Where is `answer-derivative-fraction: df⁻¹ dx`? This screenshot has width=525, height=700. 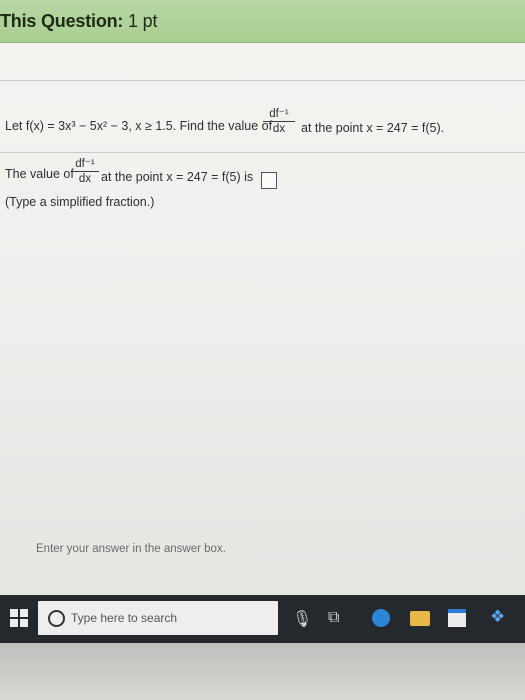
answer-derivative-fraction: df⁻¹ dx is located at coordinates (85, 170).